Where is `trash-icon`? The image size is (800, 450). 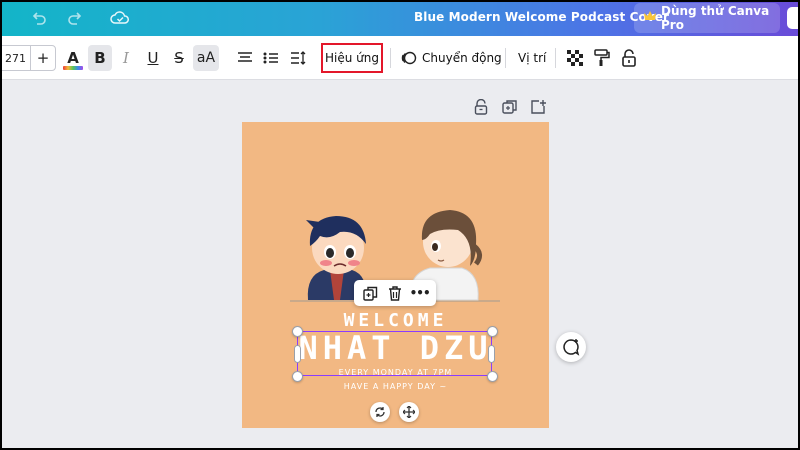 trash-icon is located at coordinates (395, 293).